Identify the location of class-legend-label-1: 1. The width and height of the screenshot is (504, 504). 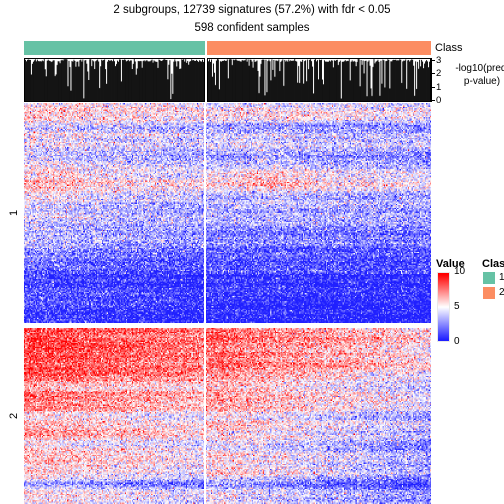
(501, 277).